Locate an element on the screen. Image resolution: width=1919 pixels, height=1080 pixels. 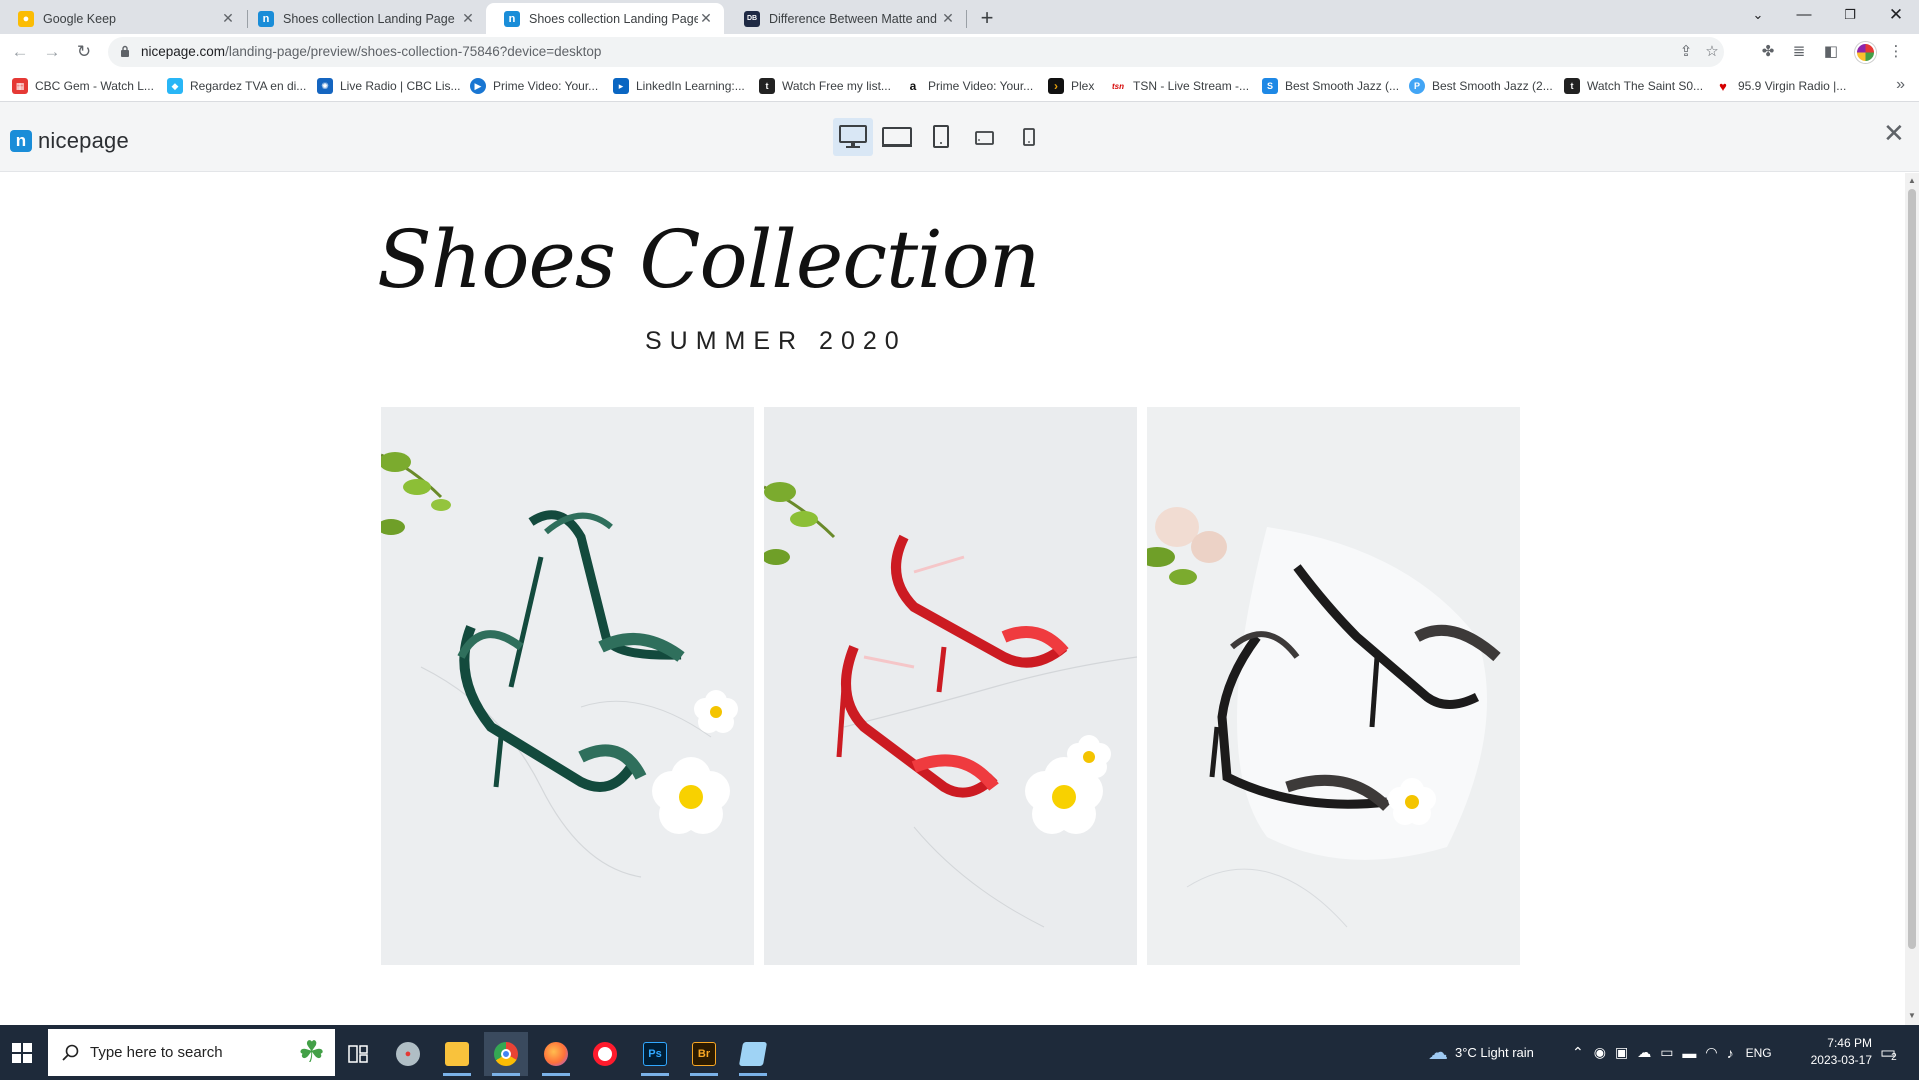
bookmark-plex: › Plex is located at coordinates (1071, 86).